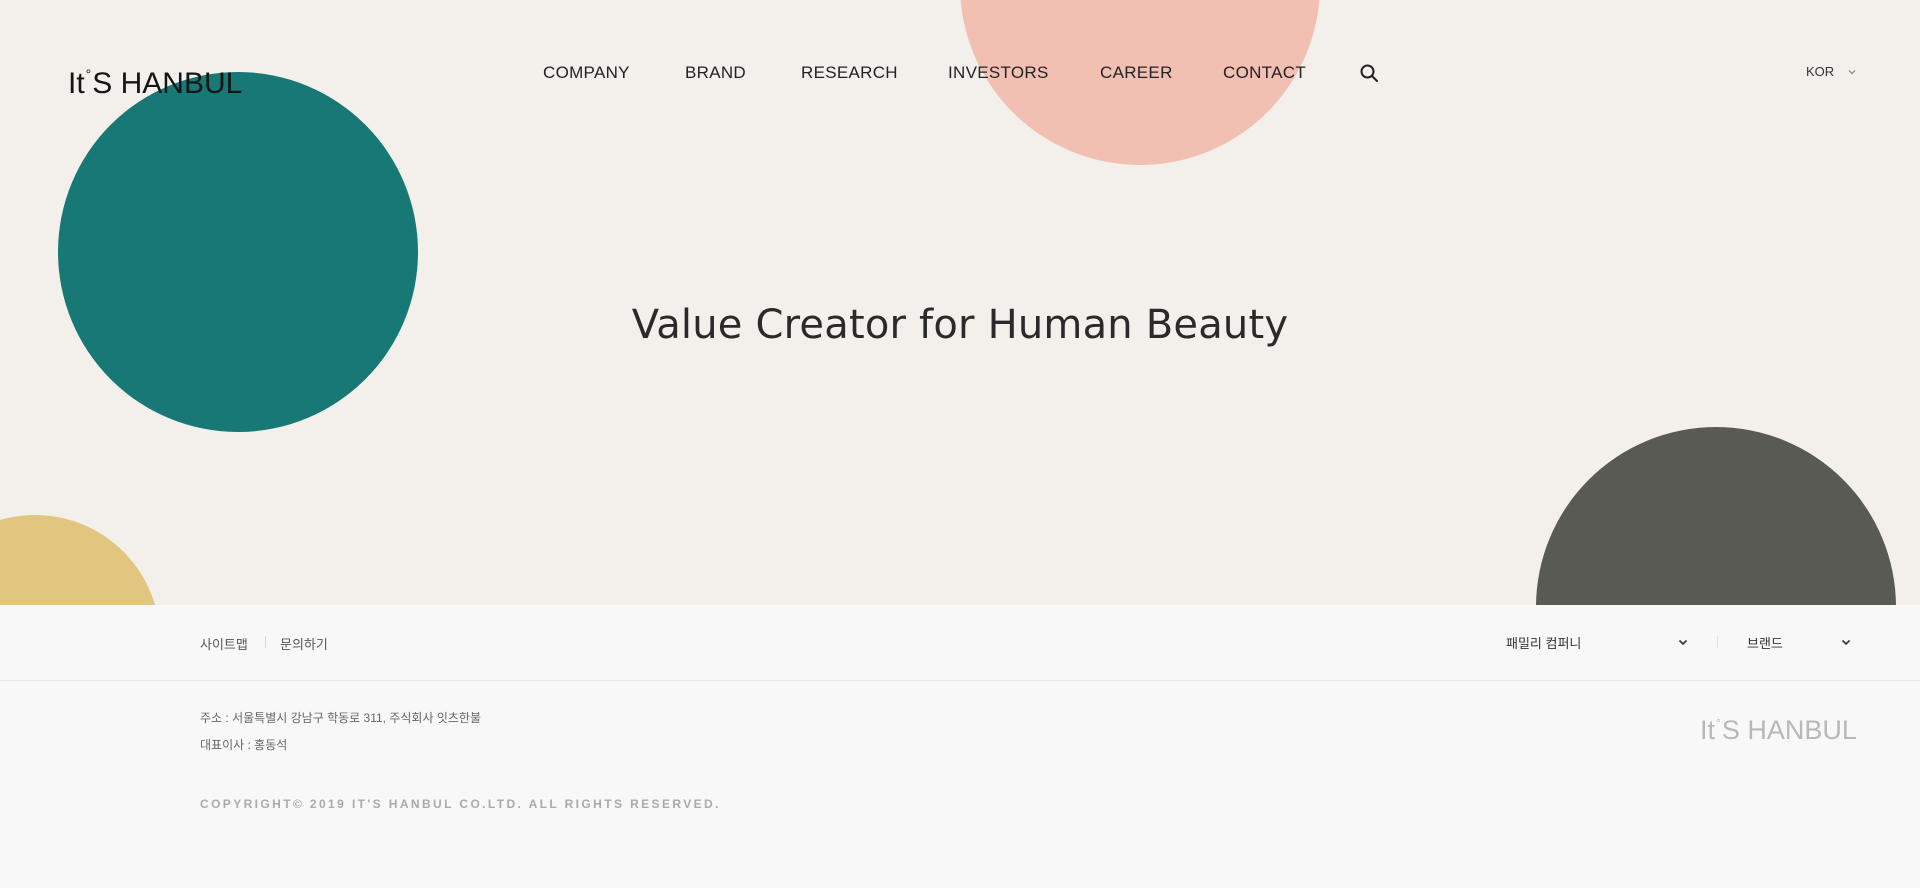 The height and width of the screenshot is (888, 1920). Describe the element at coordinates (265, 642) in the screenshot. I see `footer-link-divider` at that location.